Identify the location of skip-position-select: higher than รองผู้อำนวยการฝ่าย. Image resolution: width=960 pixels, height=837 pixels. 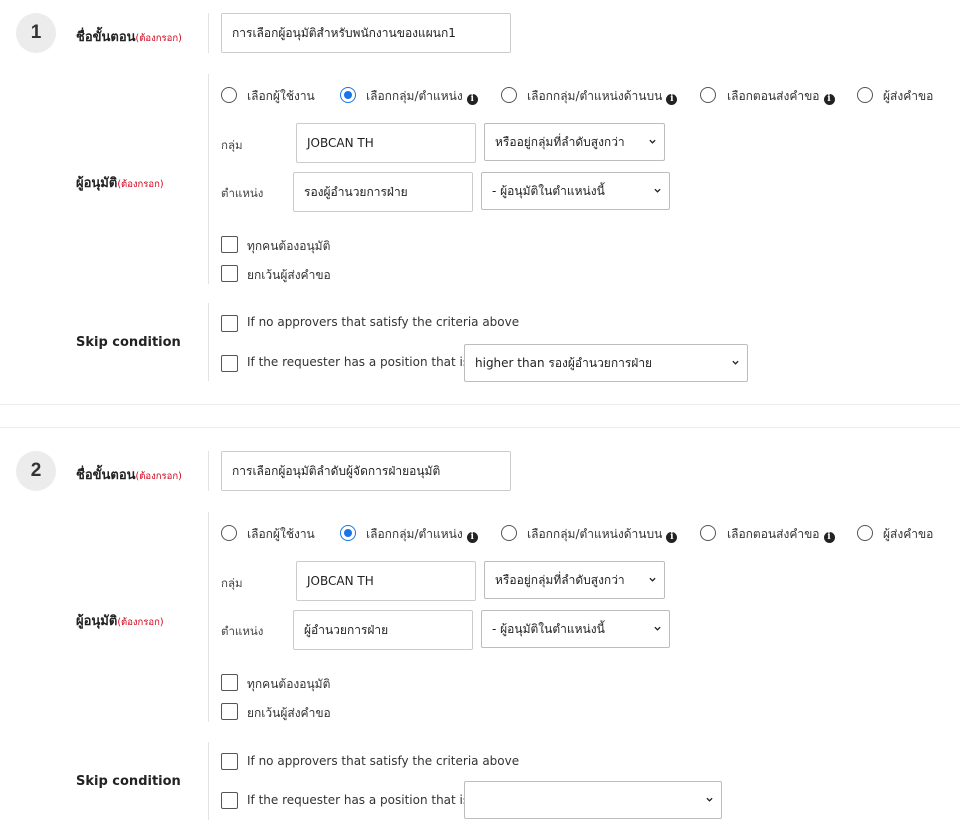
(606, 363).